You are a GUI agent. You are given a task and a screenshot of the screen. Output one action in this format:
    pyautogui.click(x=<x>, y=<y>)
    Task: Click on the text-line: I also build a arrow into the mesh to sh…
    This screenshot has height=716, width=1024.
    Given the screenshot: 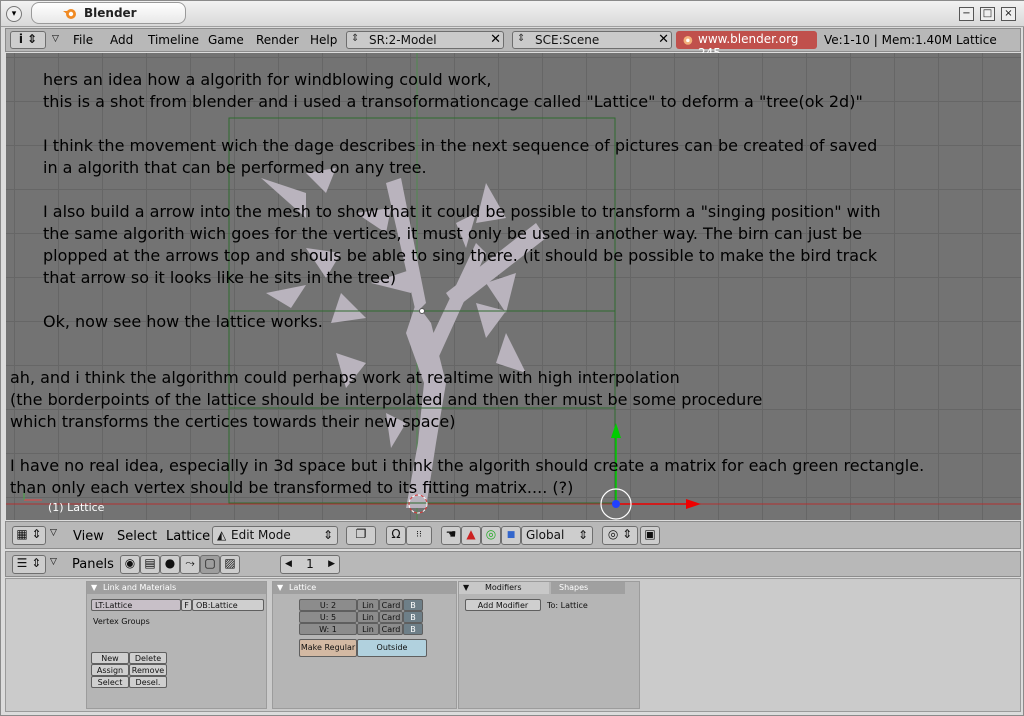 What is the action you would take?
    pyautogui.click(x=462, y=211)
    